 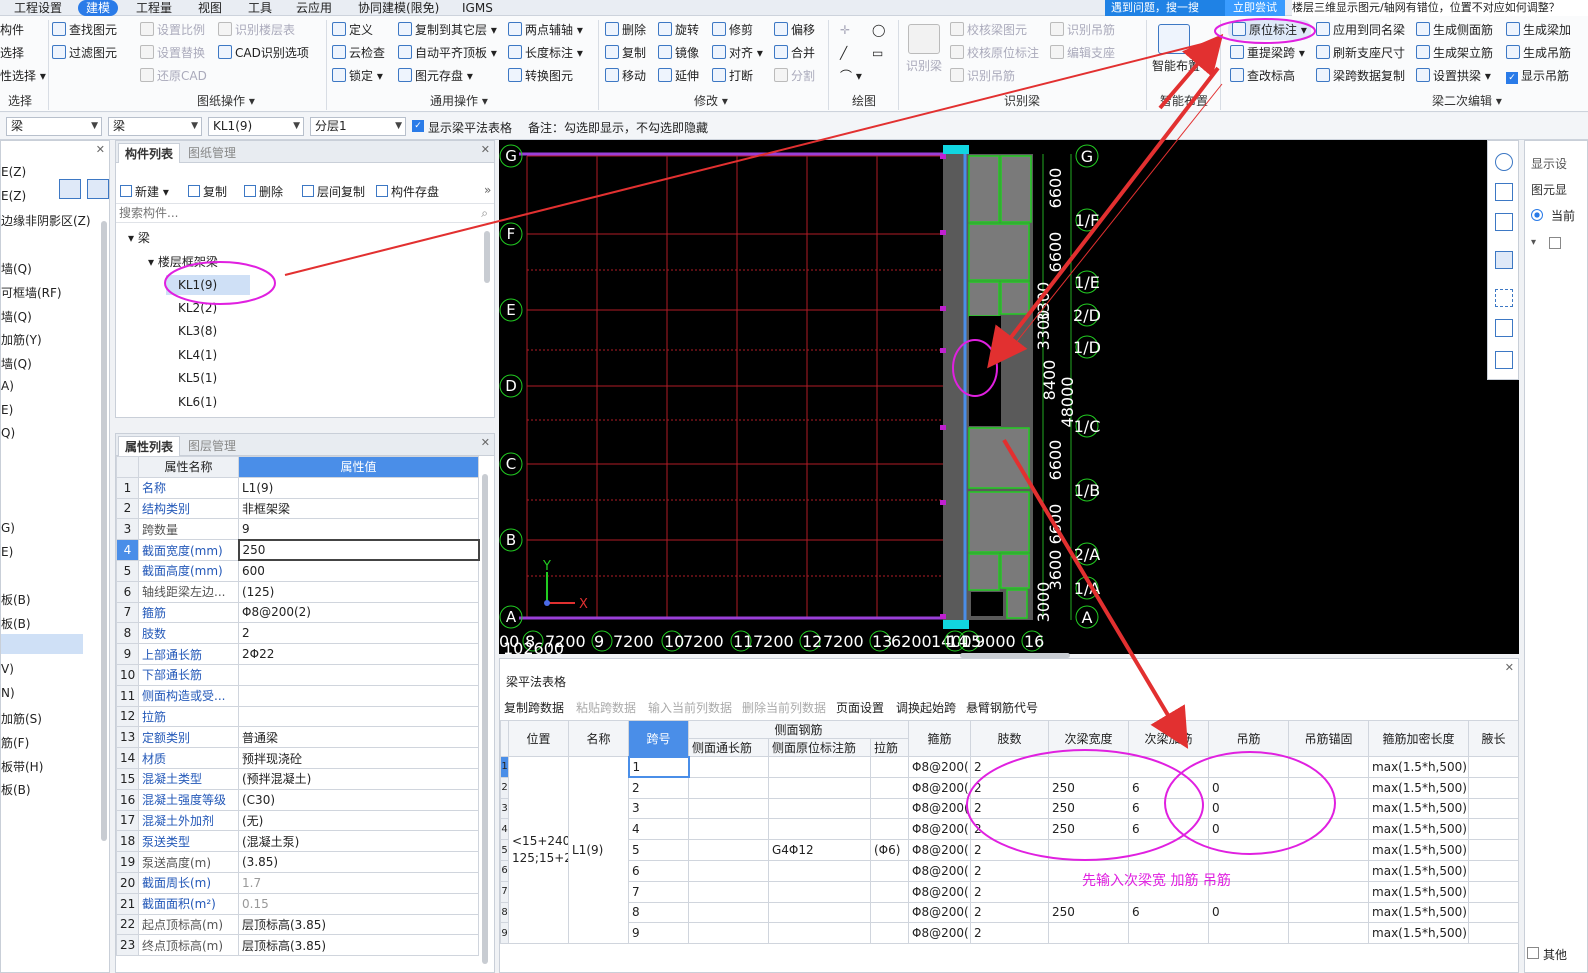 What do you see at coordinates (1085, 805) in the screenshot?
I see `highlight-circle-width-add` at bounding box center [1085, 805].